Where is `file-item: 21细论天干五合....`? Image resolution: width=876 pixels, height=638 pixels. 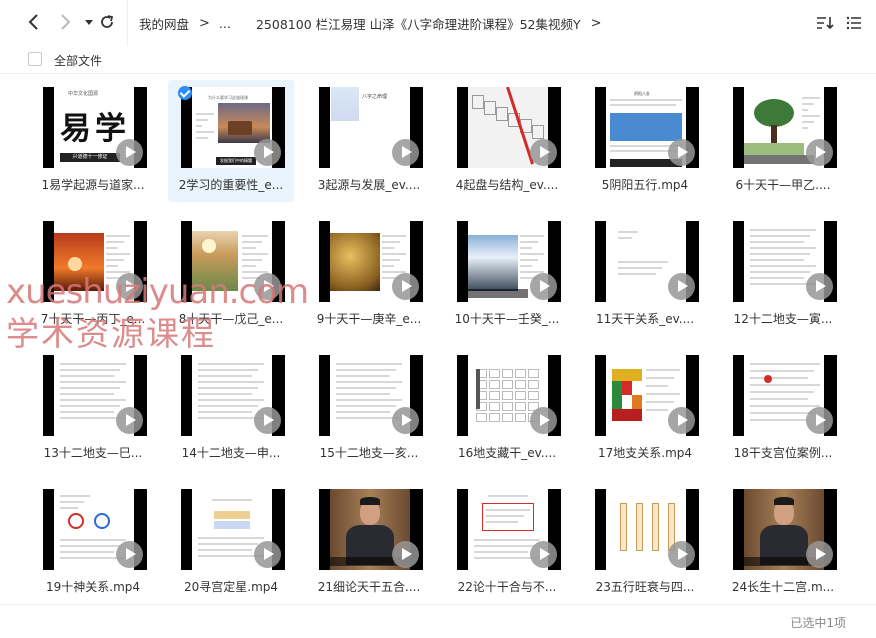
file-item: 21细论天干五合.... is located at coordinates (369, 543).